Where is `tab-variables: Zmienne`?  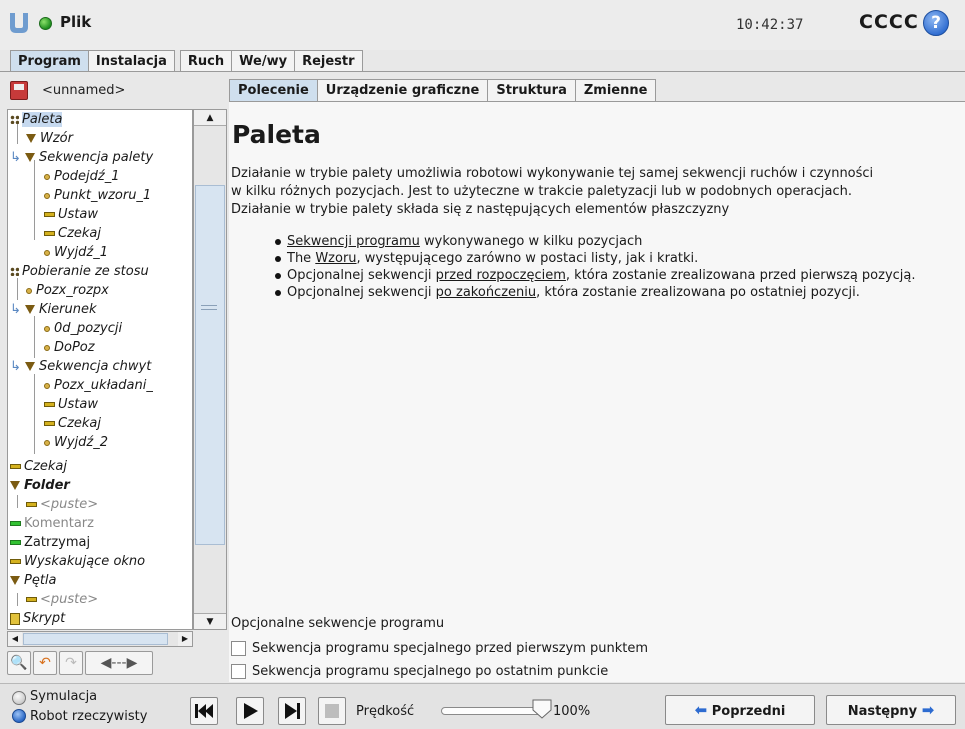
tab-variables: Zmienne is located at coordinates (615, 90).